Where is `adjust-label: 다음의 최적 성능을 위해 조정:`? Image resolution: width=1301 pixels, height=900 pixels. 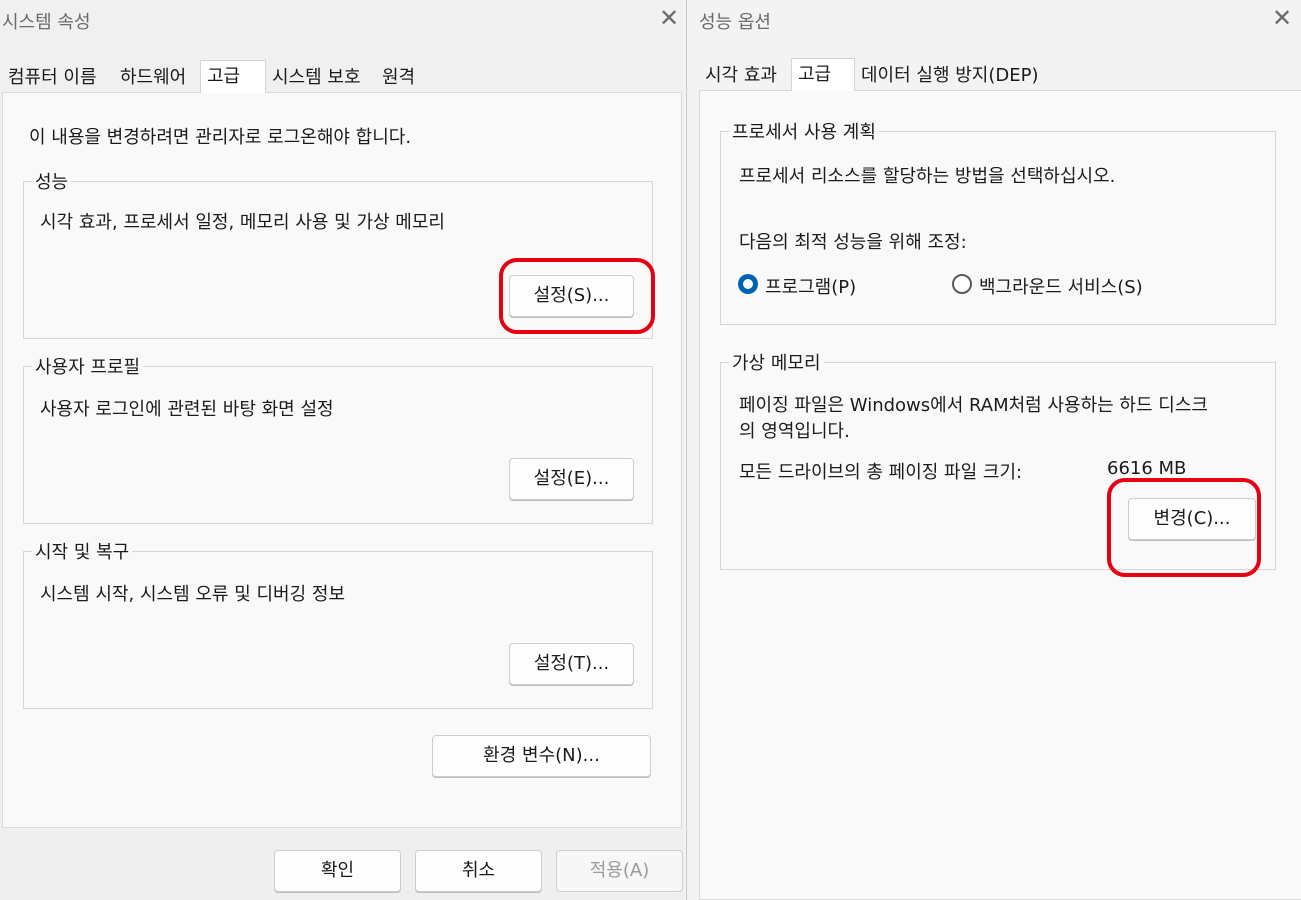
adjust-label: 다음의 최적 성능을 위해 조정: is located at coordinates (853, 242).